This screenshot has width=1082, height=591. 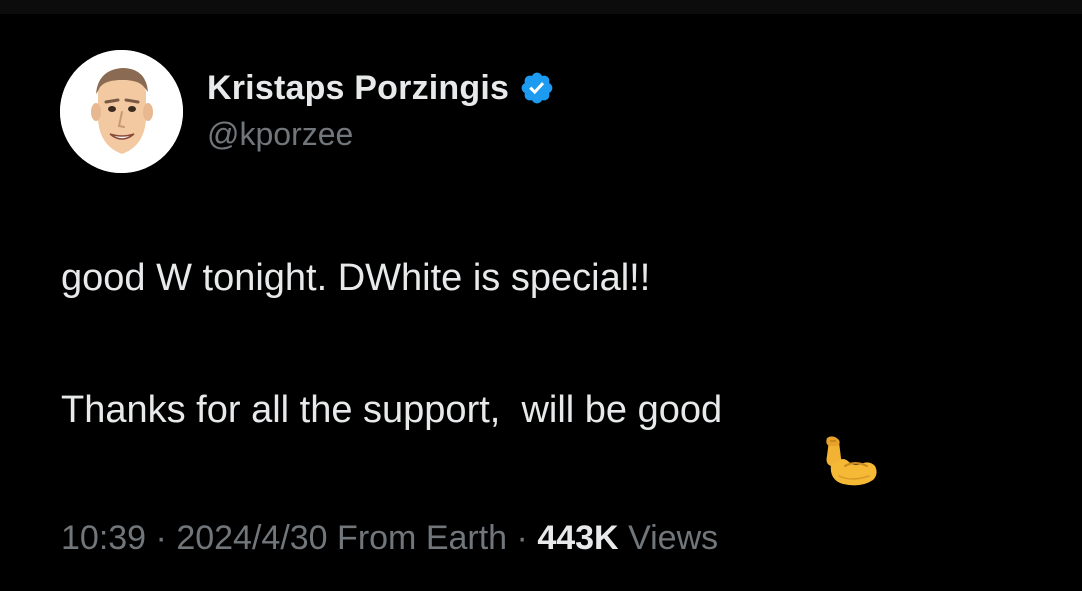 What do you see at coordinates (356, 278) in the screenshot?
I see `tweet-line-1: good W tonight. DWhite is special!!` at bounding box center [356, 278].